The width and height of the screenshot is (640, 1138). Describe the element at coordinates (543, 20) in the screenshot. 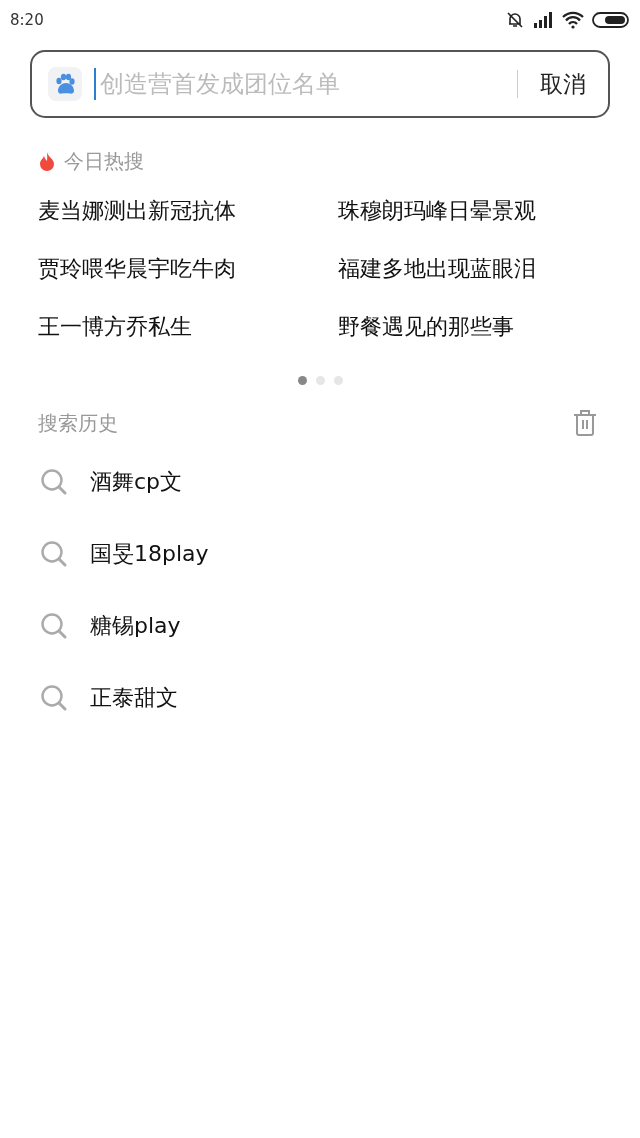

I see `signal-icon` at that location.